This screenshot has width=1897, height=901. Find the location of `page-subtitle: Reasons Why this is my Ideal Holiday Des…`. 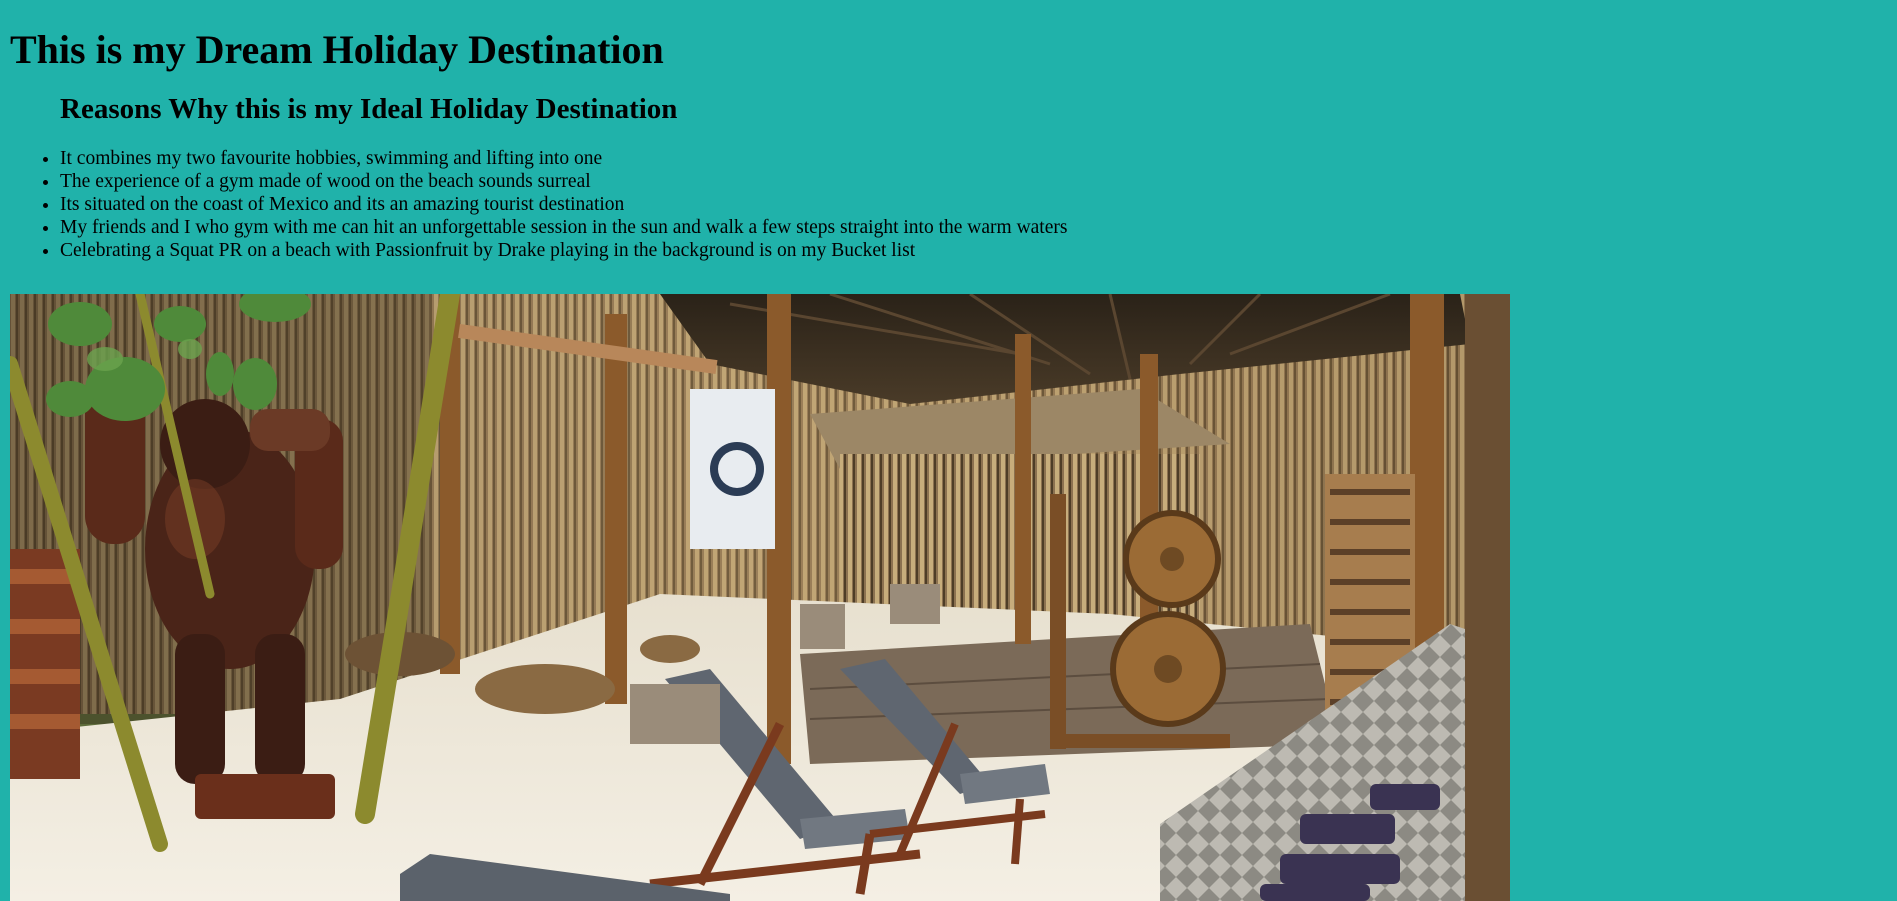

page-subtitle: Reasons Why this is my Ideal Holiday Des… is located at coordinates (369, 109).